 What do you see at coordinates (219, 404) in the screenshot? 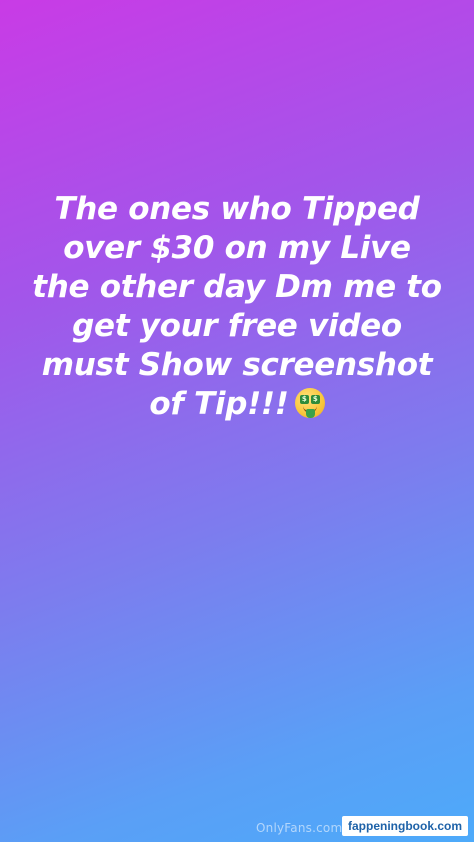
I see `caption-line: of Tip!!!` at bounding box center [219, 404].